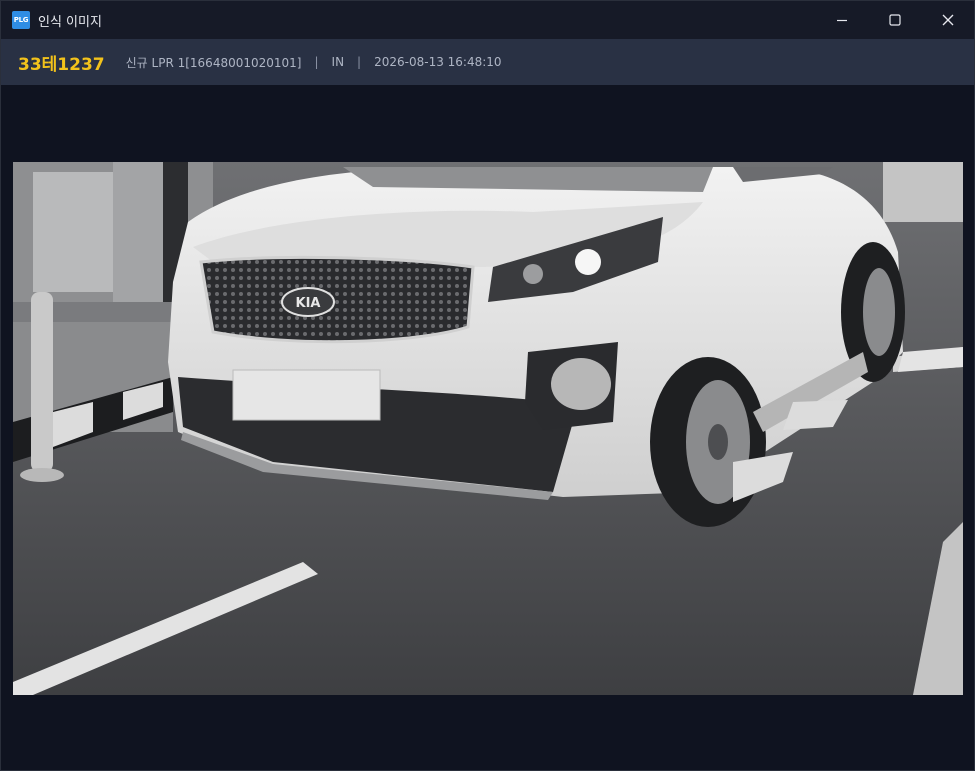 The width and height of the screenshot is (975, 771). I want to click on close-icon, so click(948, 20).